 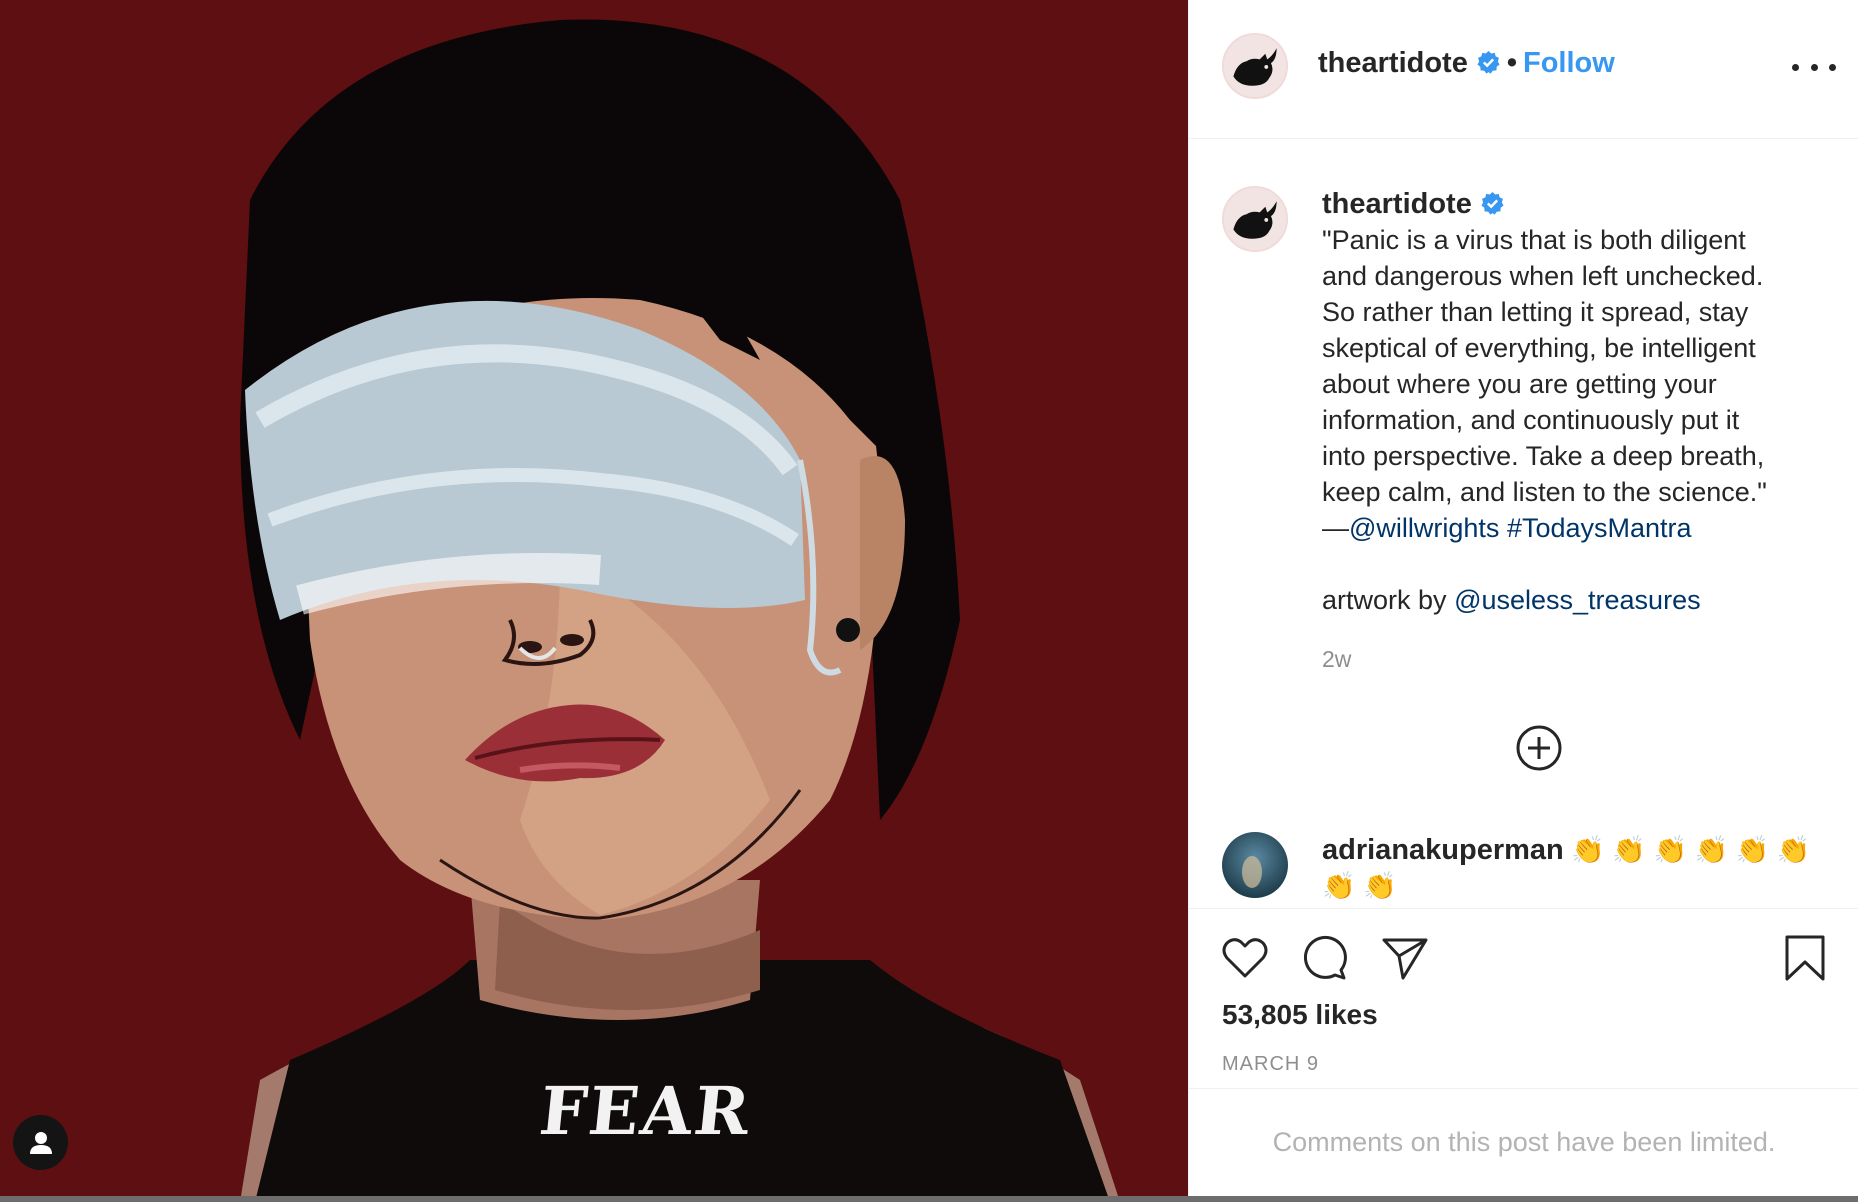 What do you see at coordinates (1405, 958) in the screenshot?
I see `paper-plane-icon` at bounding box center [1405, 958].